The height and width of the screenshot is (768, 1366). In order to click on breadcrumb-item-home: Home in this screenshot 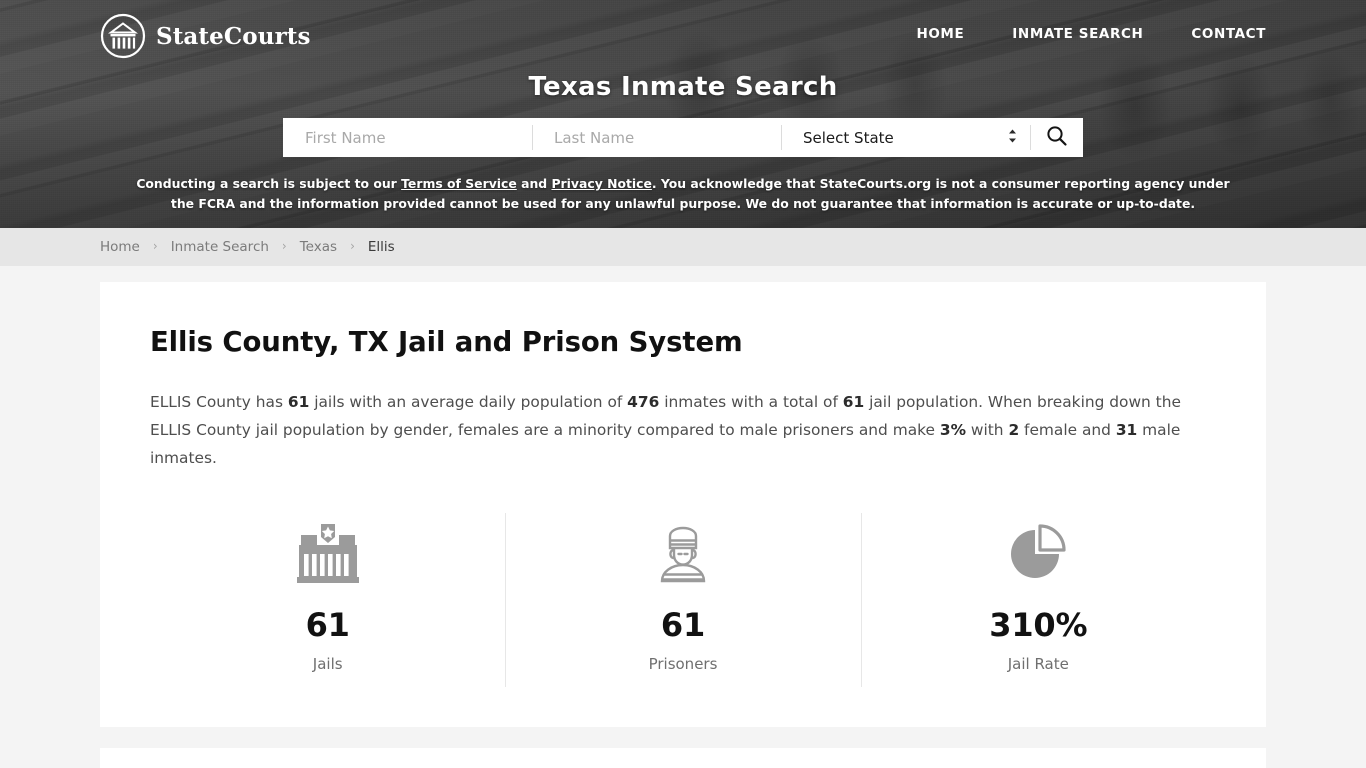, I will do `click(120, 247)`.